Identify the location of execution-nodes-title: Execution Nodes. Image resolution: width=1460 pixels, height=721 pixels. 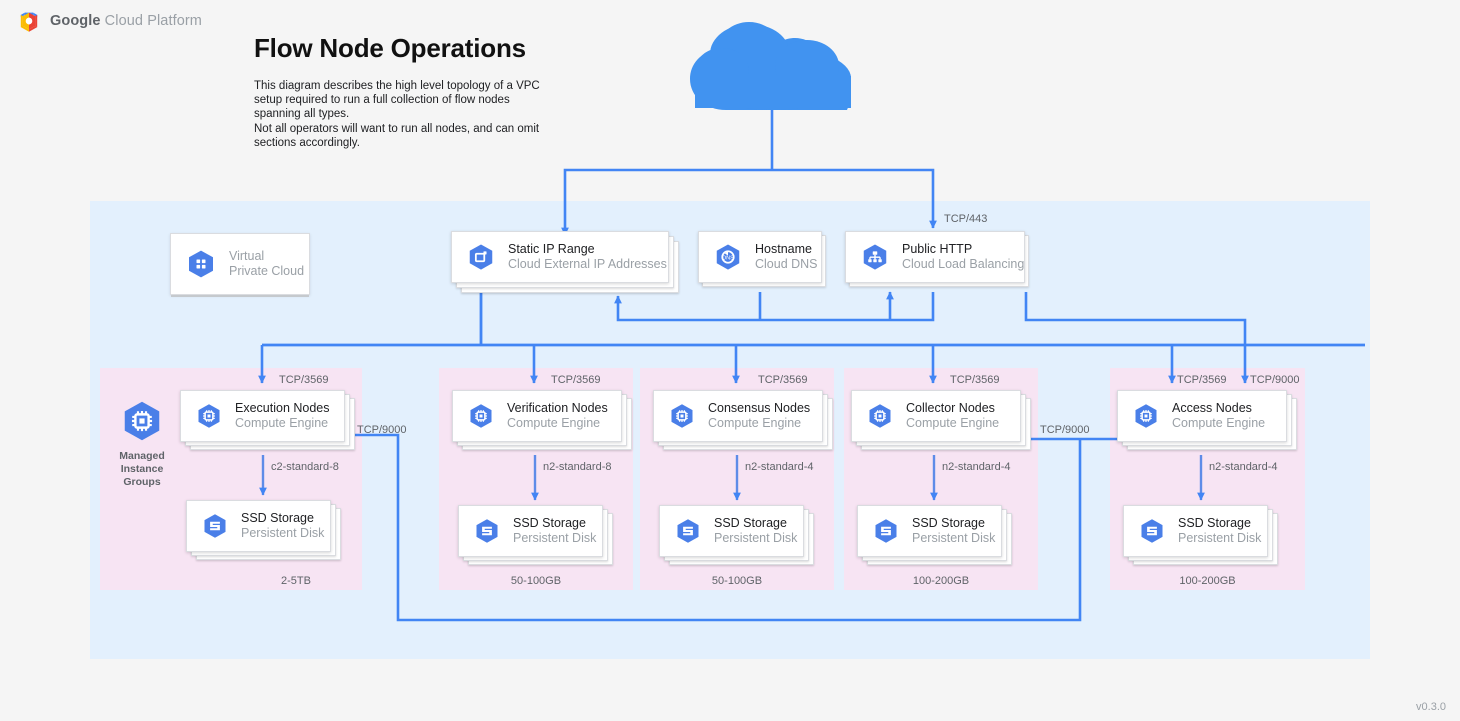
(282, 408).